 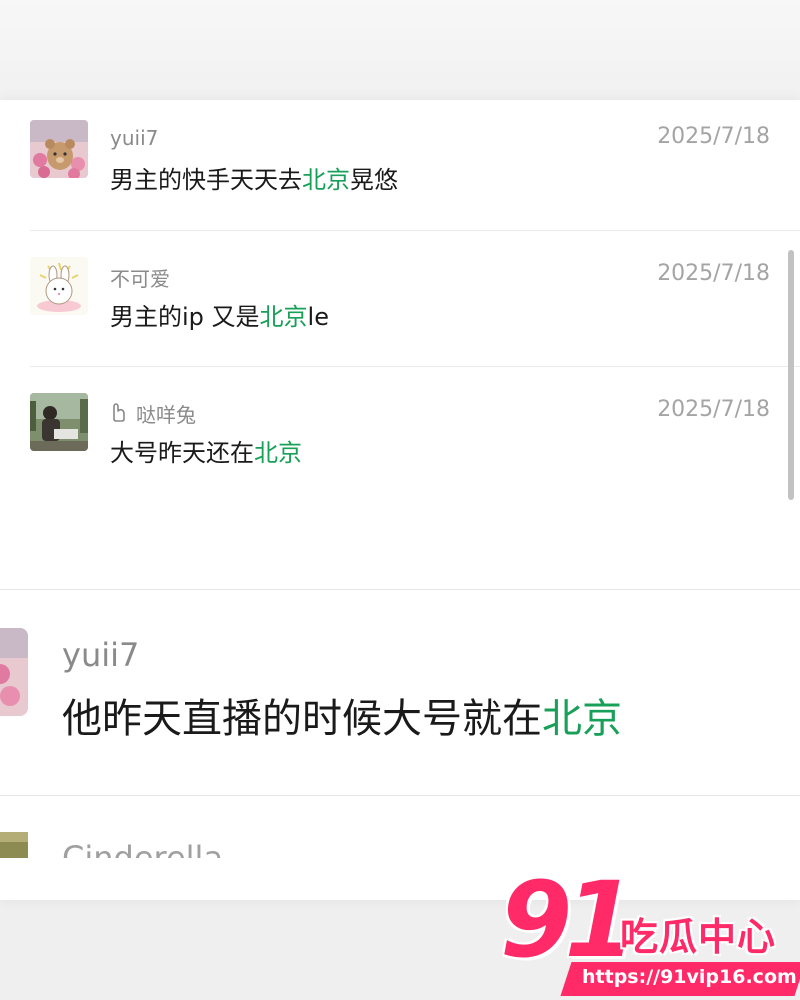 I want to click on top-background, so click(x=400, y=50).